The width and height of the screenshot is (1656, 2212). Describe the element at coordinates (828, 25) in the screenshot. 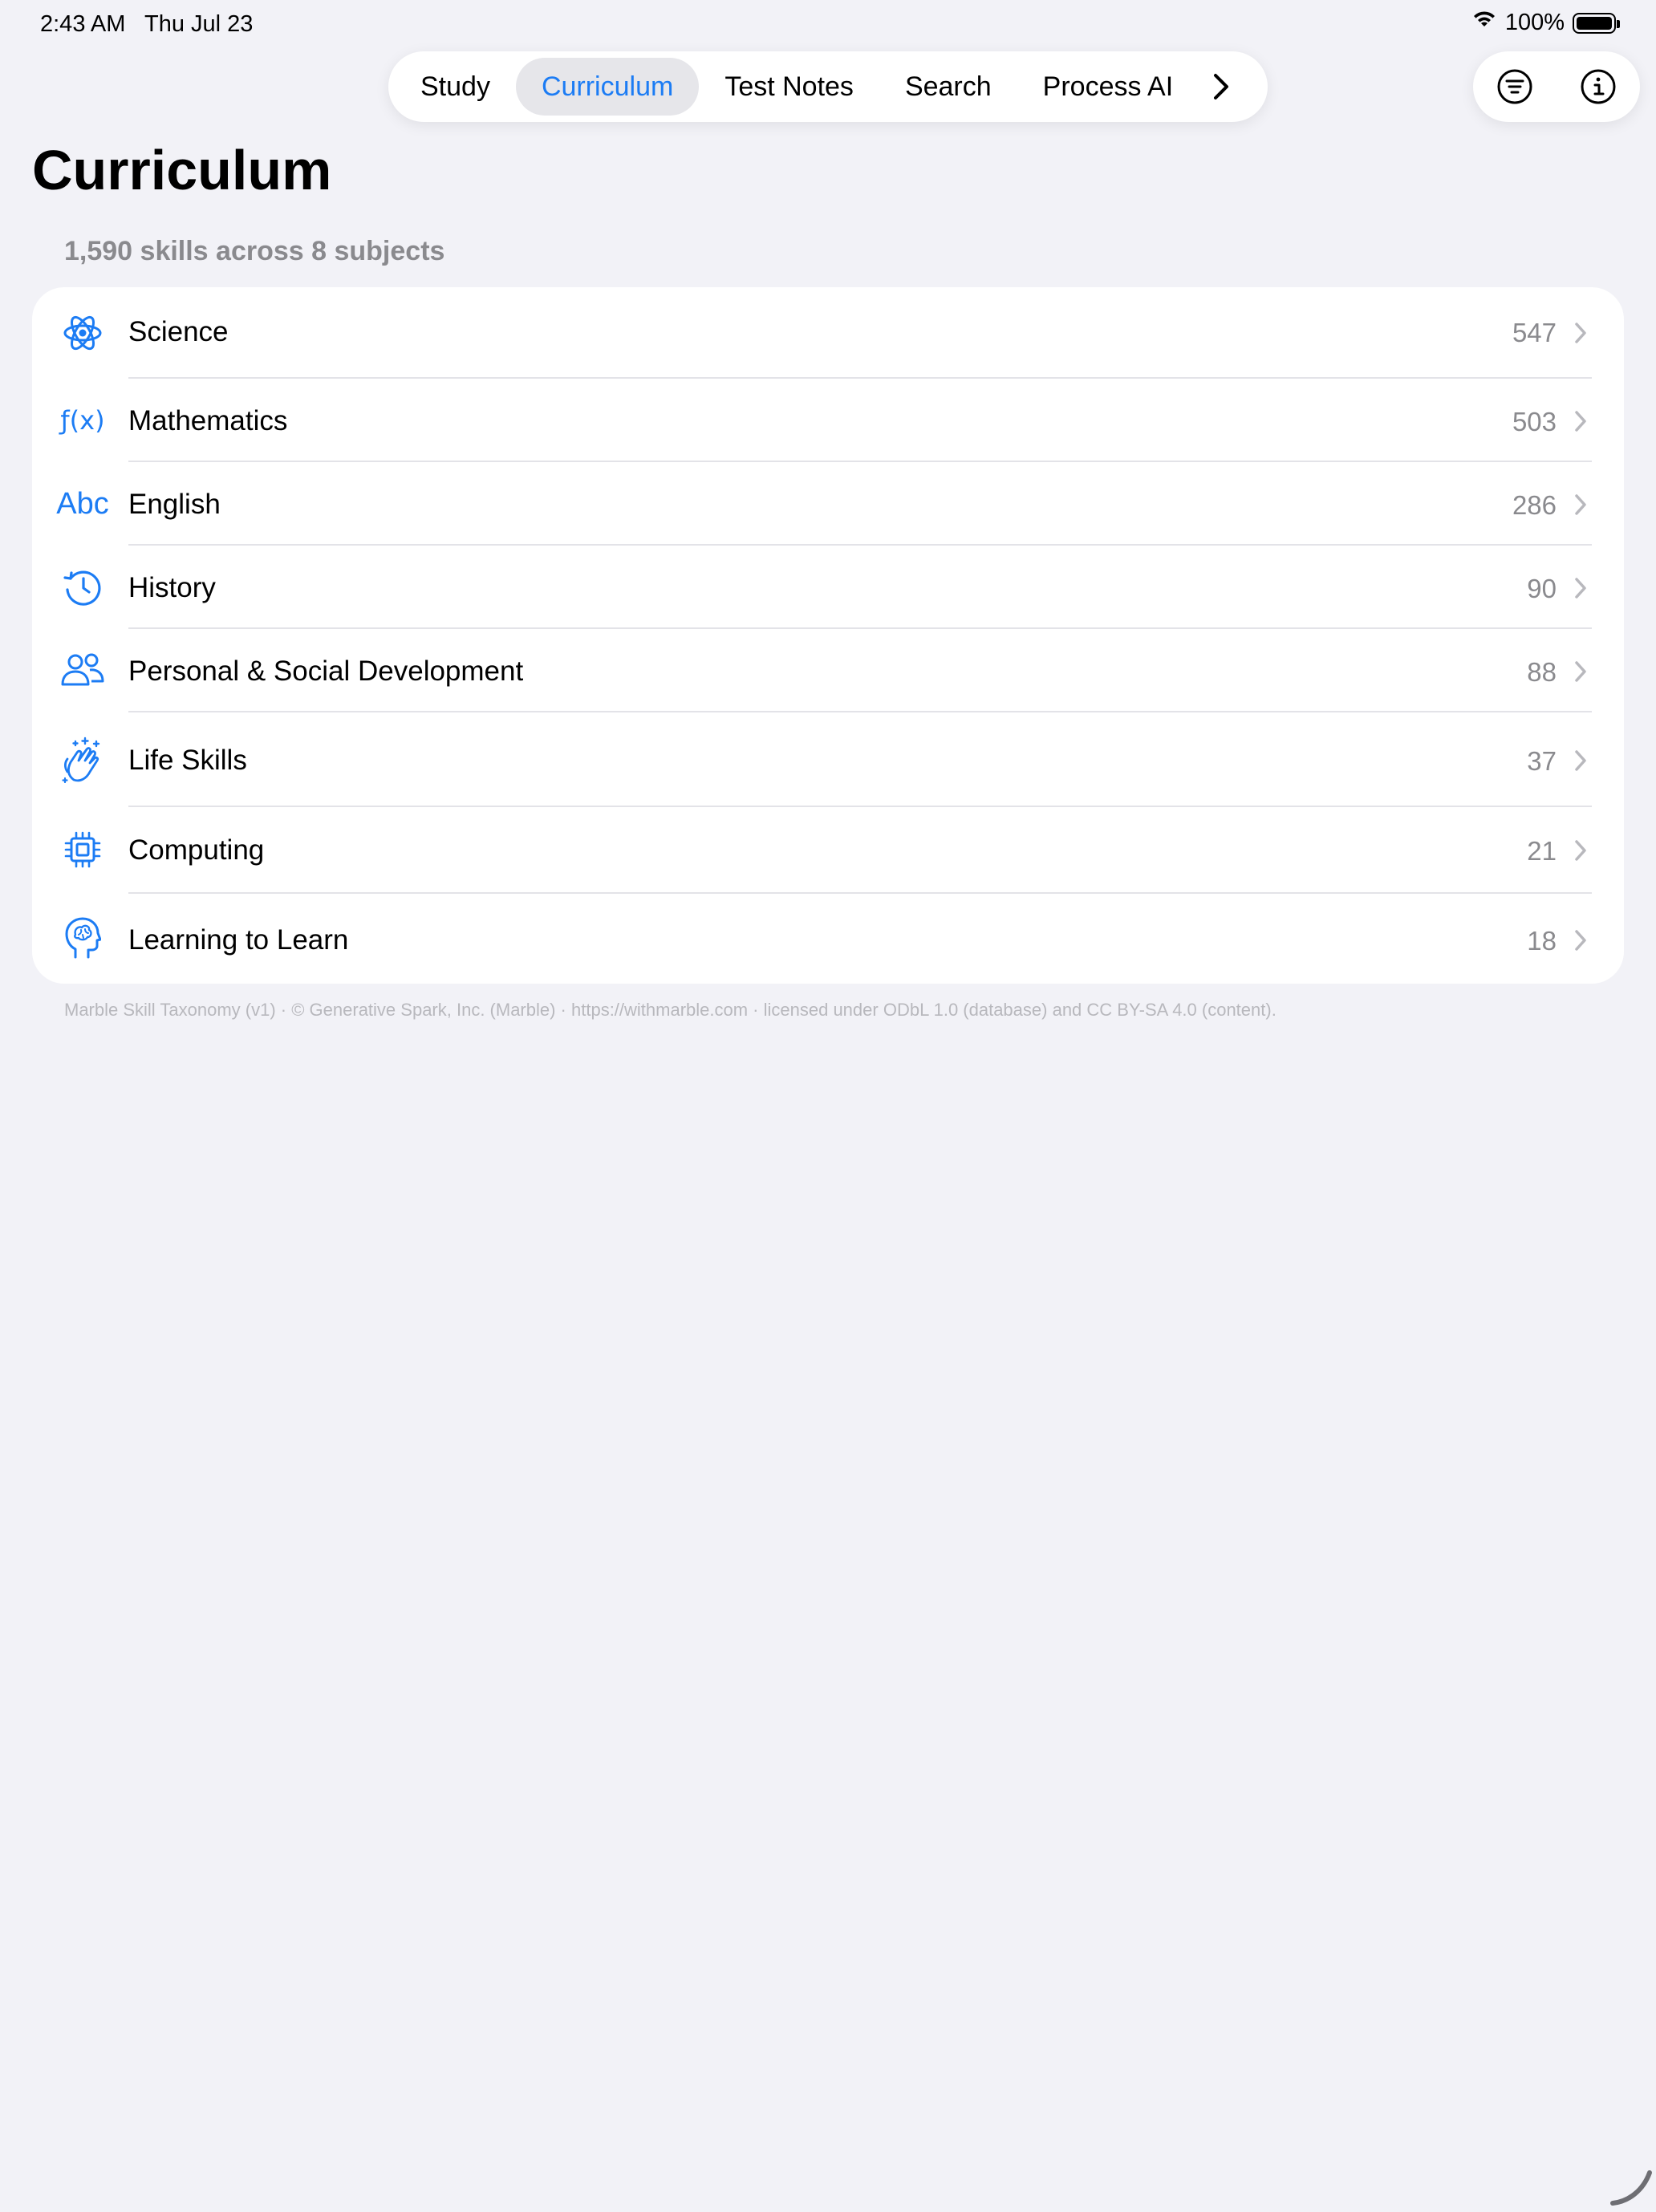

I see `status-bar: 2:43 AM Thu Jul 23 100%` at that location.